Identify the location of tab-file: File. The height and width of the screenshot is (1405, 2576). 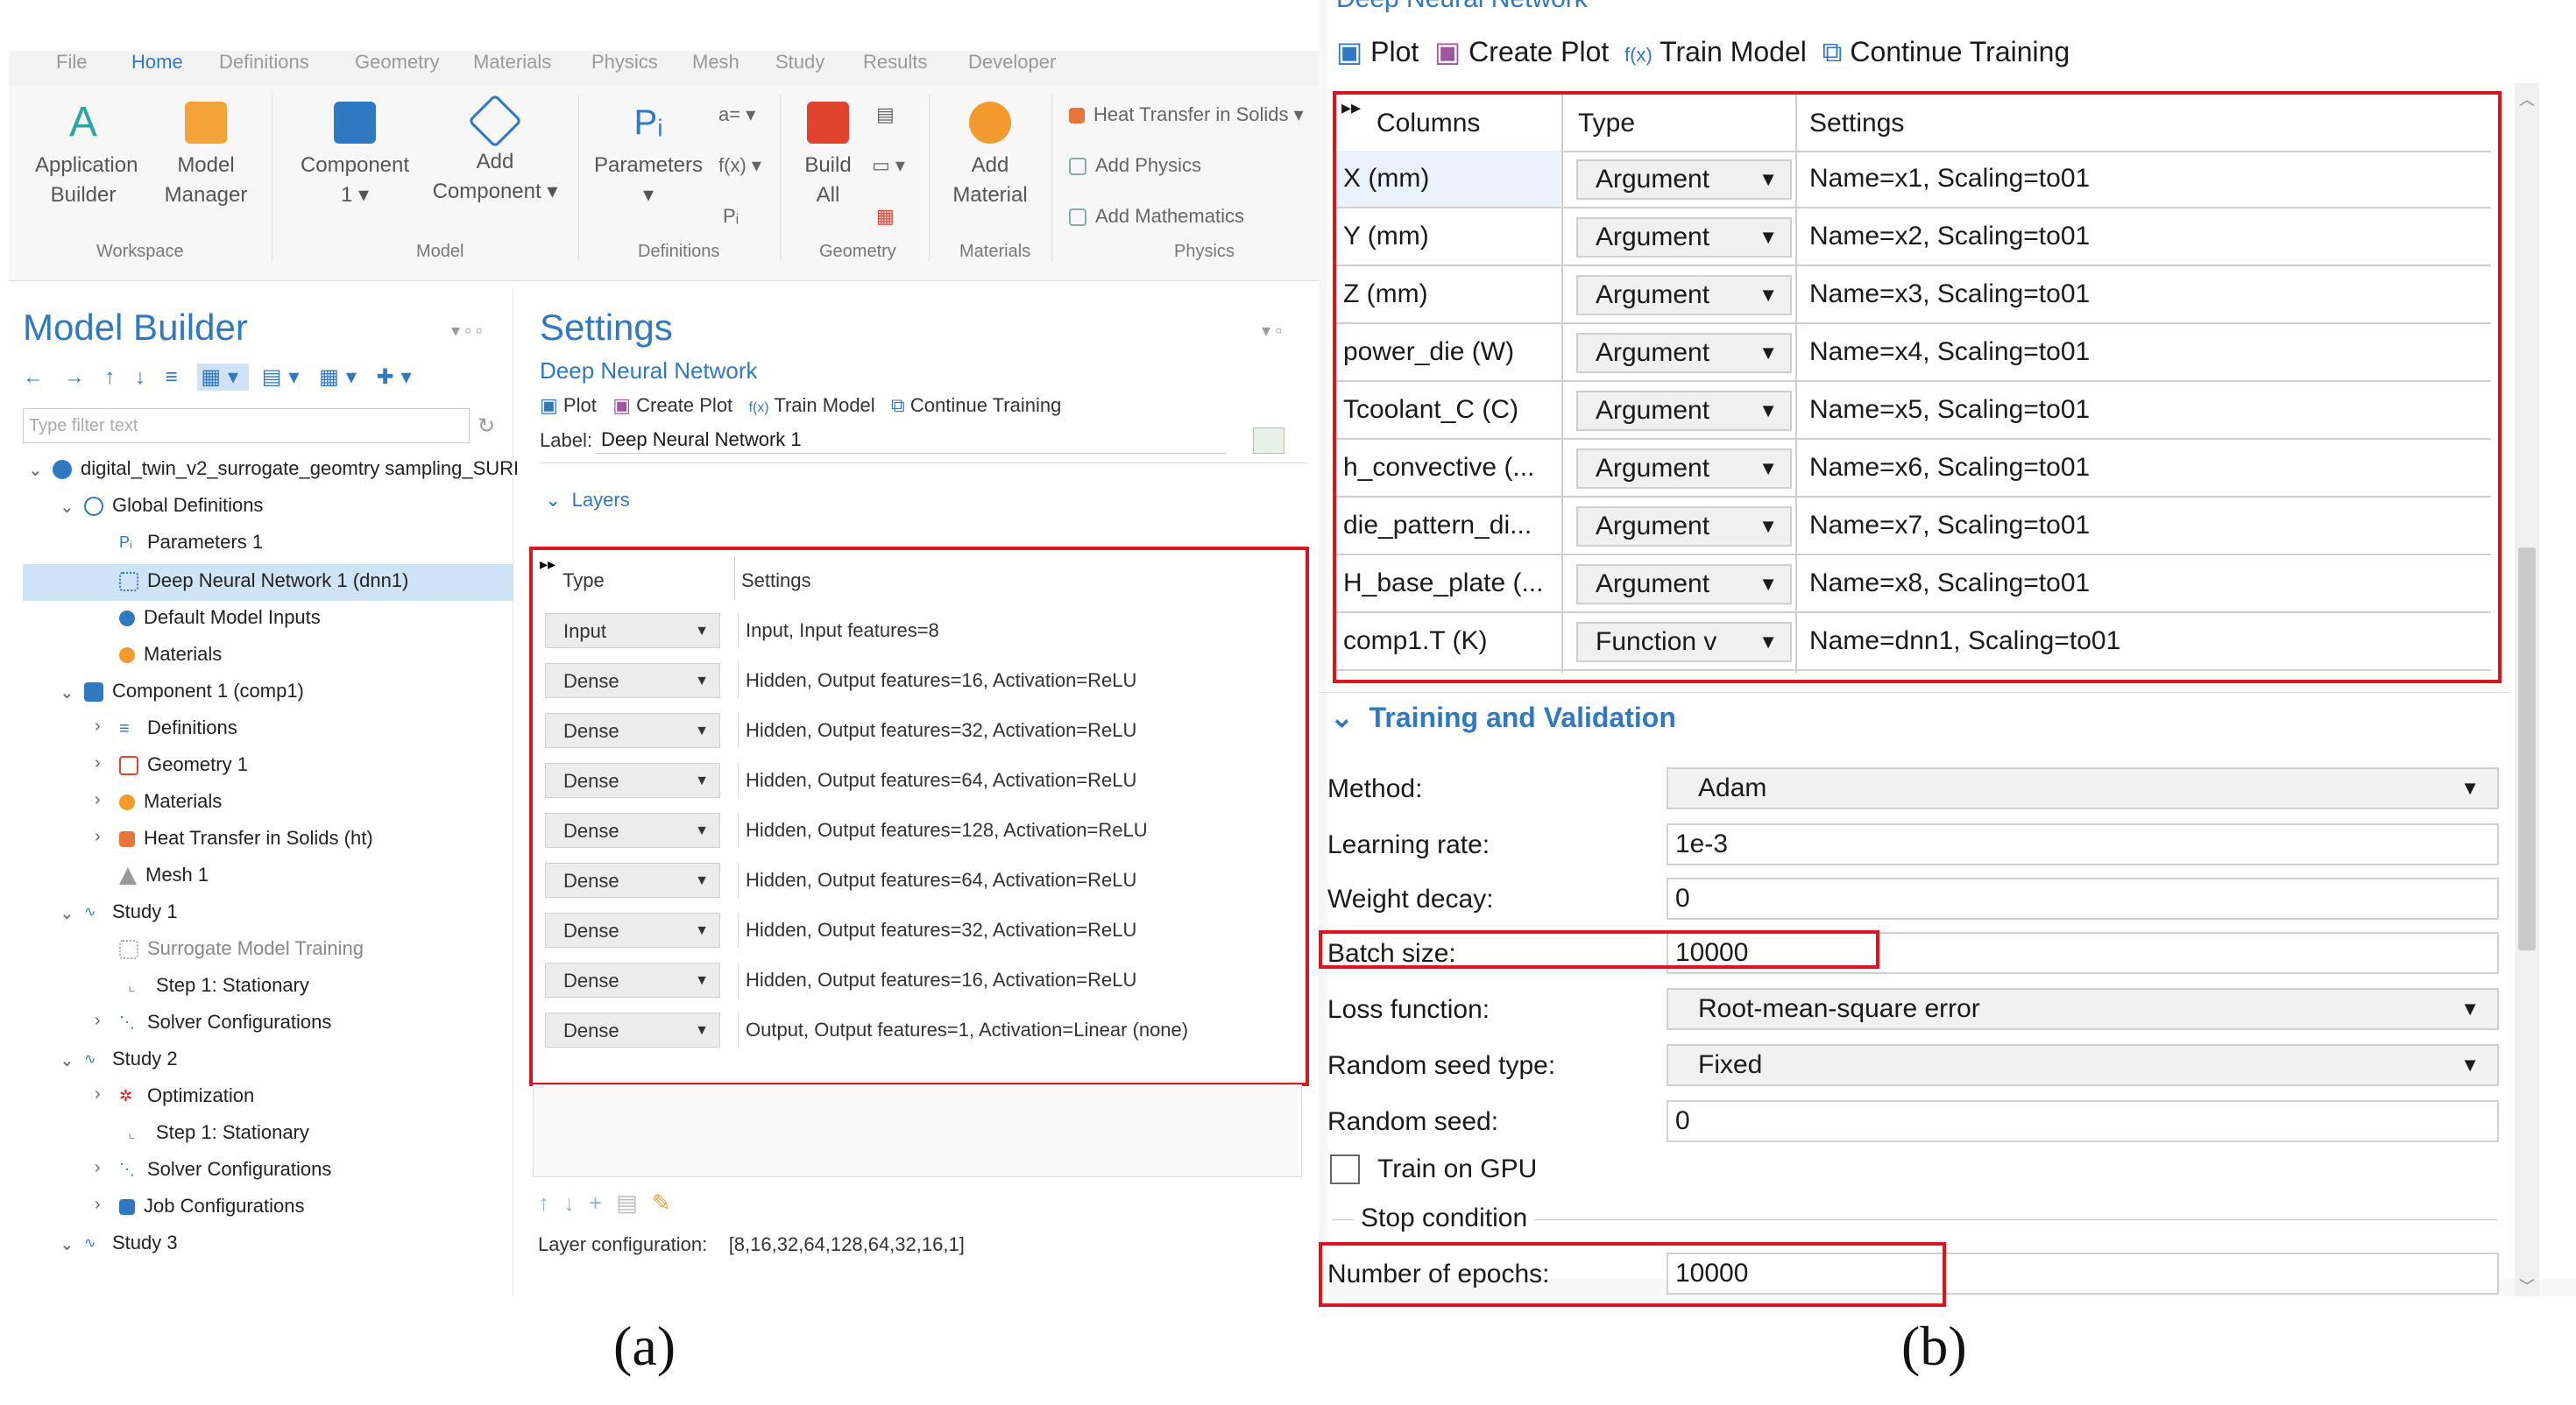
(71, 63).